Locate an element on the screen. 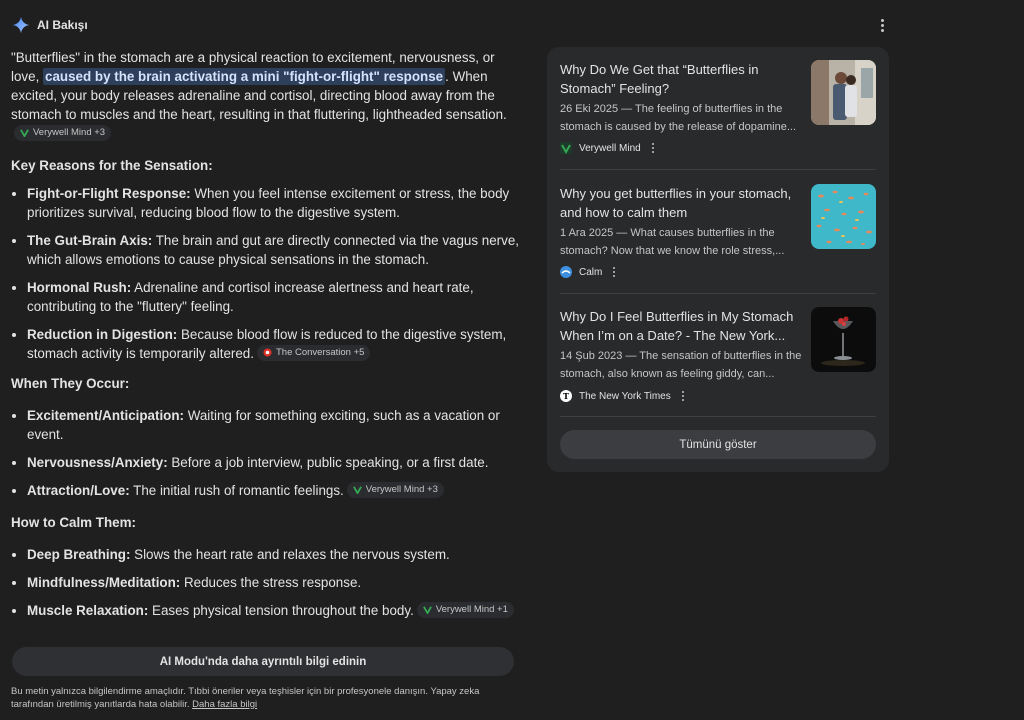 This screenshot has height=720, width=1024. list-item-term: Hormonal Rush: is located at coordinates (79, 287).